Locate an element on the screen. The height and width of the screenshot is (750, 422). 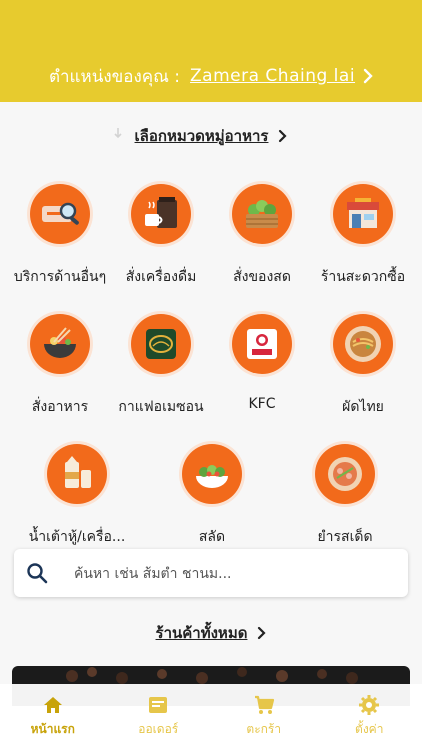
search-bar is located at coordinates (211, 573).